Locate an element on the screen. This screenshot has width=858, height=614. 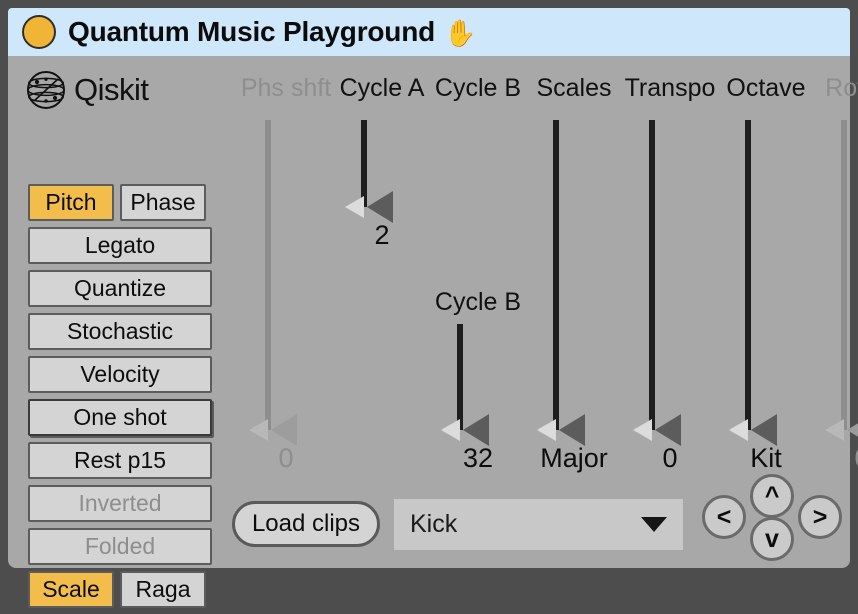
slider-track-scales is located at coordinates (556, 275).